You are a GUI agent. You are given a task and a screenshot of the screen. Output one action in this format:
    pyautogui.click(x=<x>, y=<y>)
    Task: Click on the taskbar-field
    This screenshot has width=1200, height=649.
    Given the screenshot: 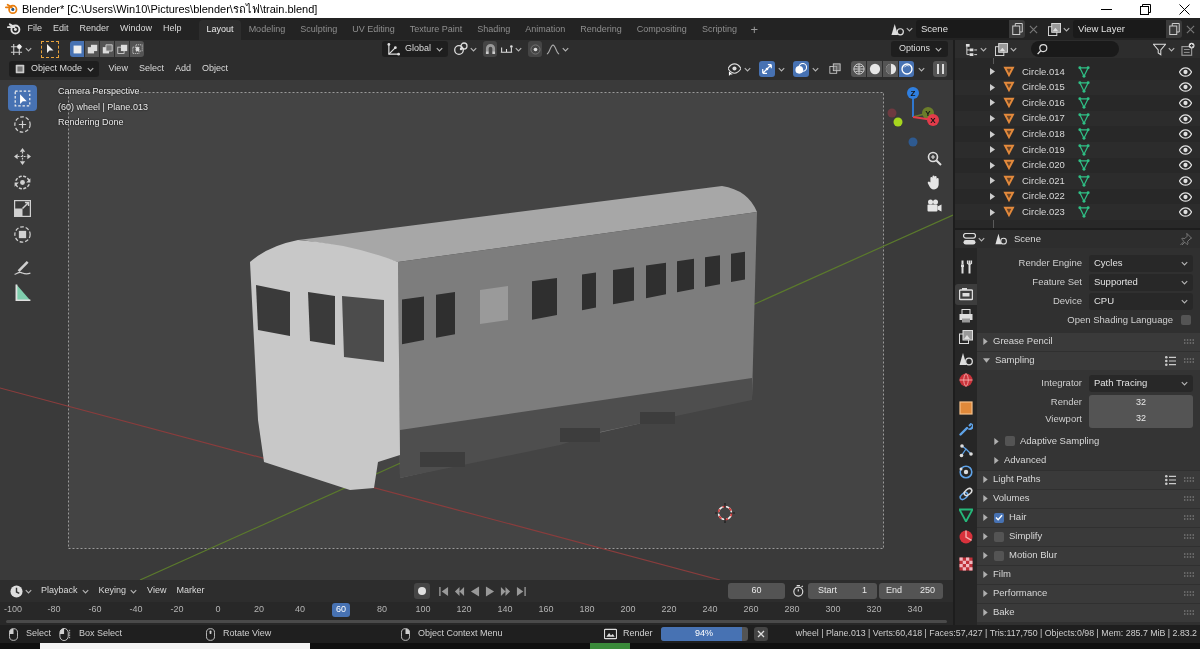 What is the action you would take?
    pyautogui.click(x=175, y=646)
    